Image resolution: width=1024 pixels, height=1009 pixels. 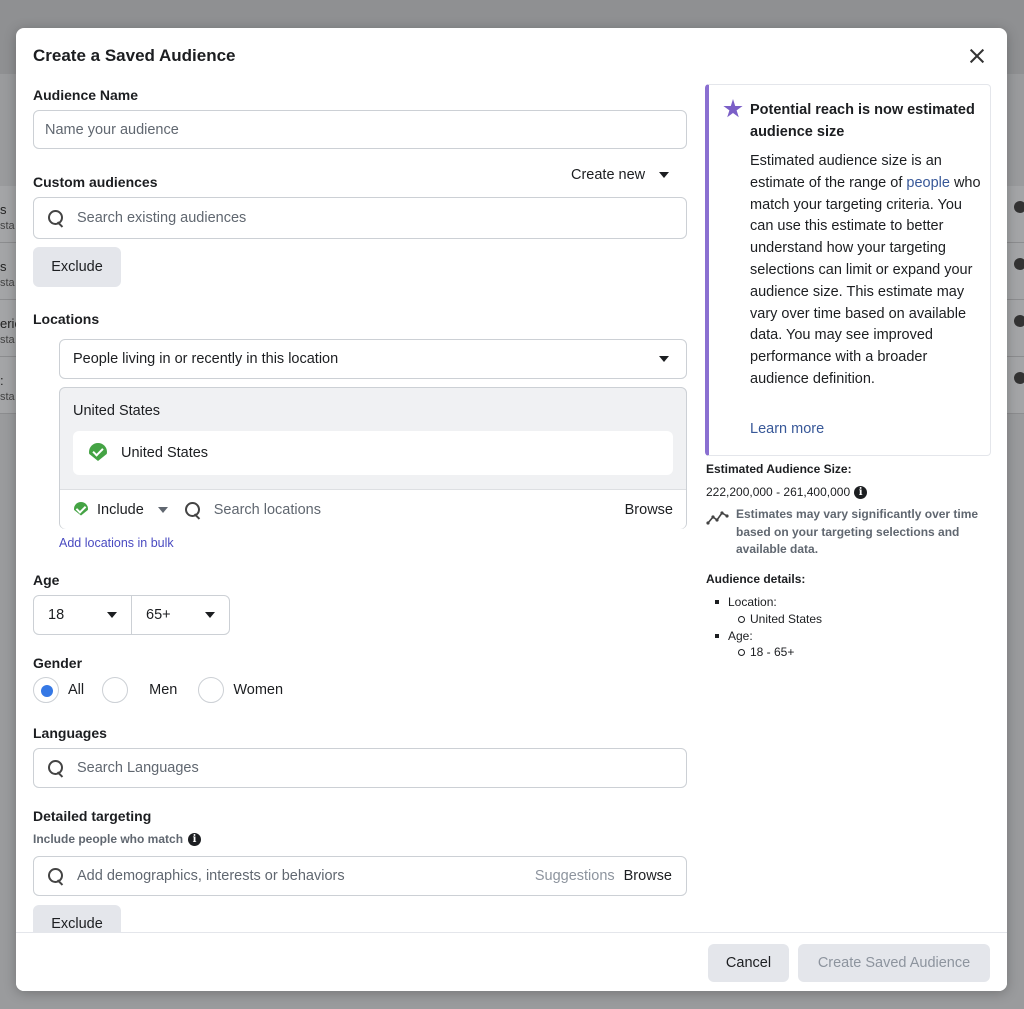 What do you see at coordinates (764, 619) in the screenshot?
I see `list-item: United States` at bounding box center [764, 619].